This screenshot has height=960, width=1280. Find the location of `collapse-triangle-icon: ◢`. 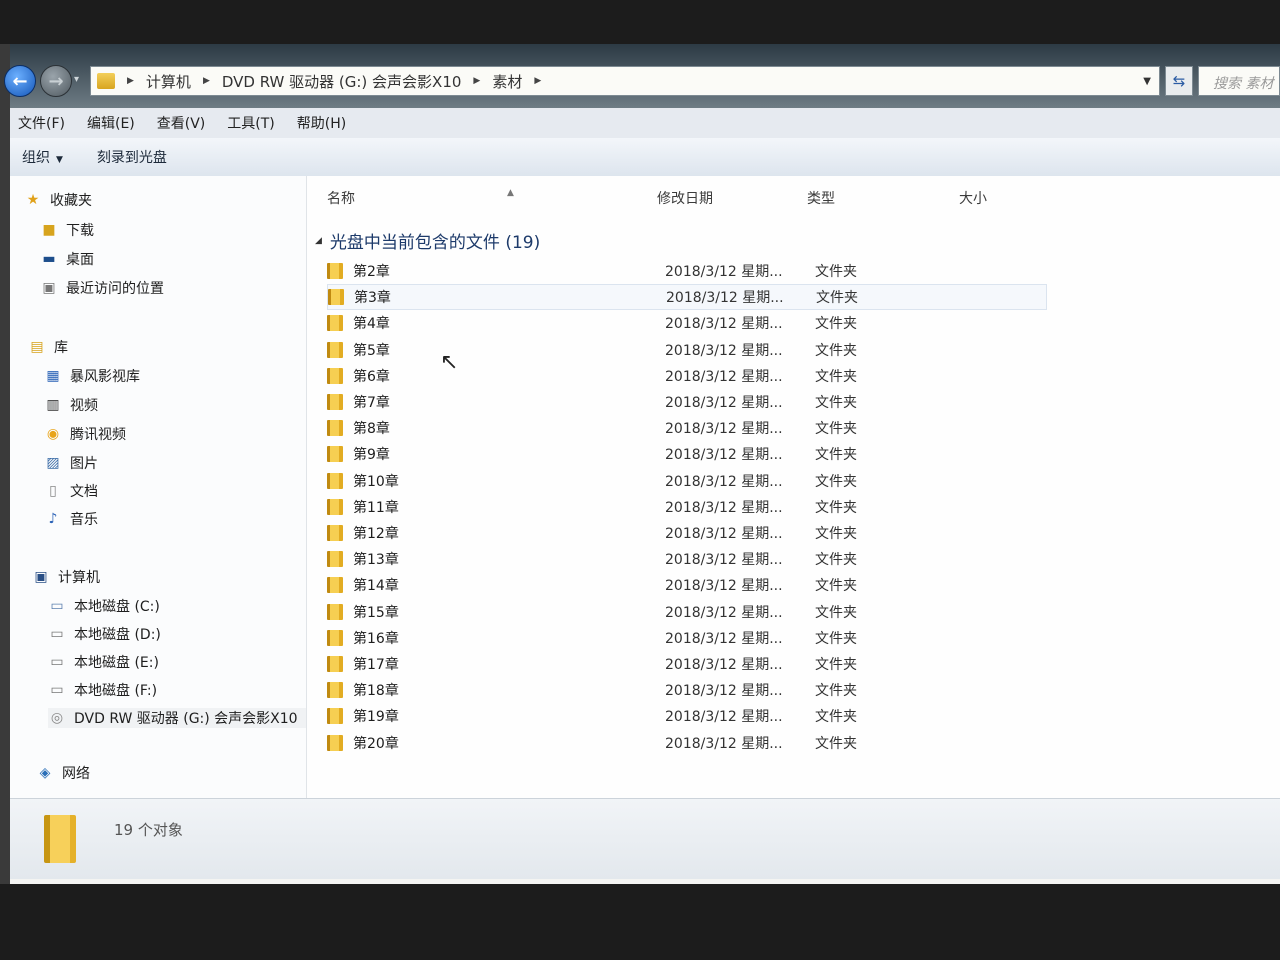

collapse-triangle-icon: ◢ is located at coordinates (318, 241).